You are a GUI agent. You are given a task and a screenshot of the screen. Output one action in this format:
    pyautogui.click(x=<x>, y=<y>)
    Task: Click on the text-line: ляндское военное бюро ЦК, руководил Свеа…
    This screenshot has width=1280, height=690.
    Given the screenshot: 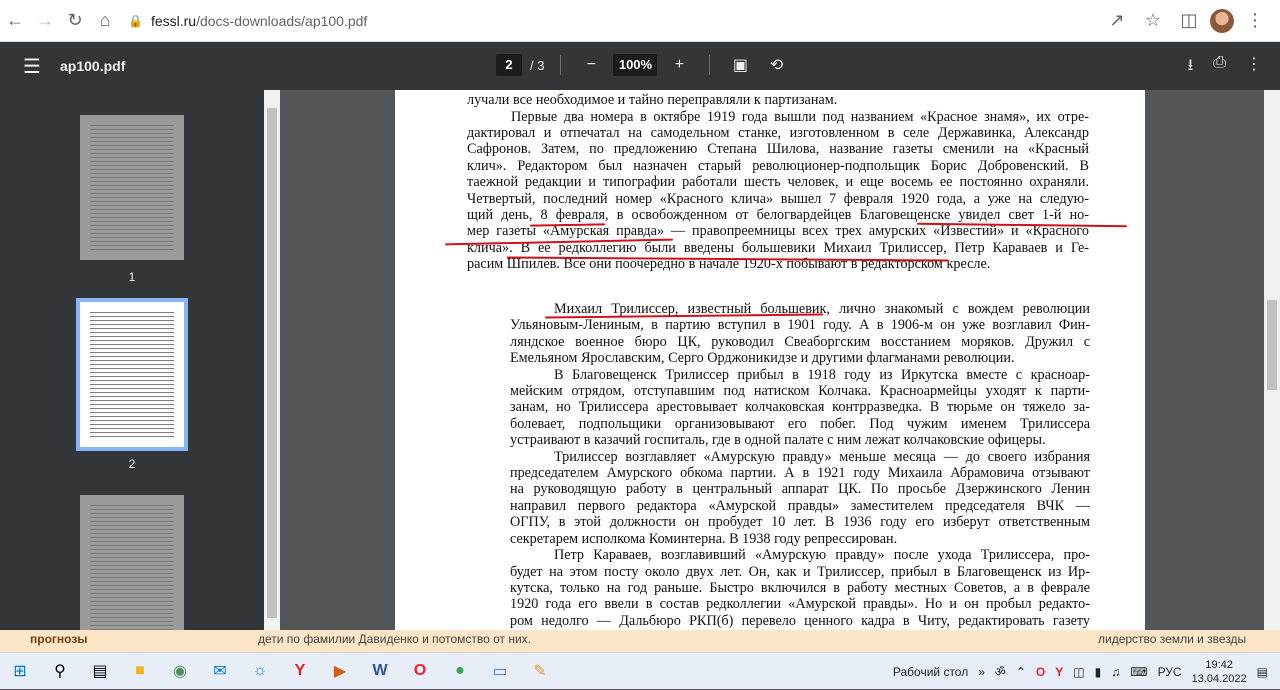 What is the action you would take?
    pyautogui.click(x=800, y=341)
    